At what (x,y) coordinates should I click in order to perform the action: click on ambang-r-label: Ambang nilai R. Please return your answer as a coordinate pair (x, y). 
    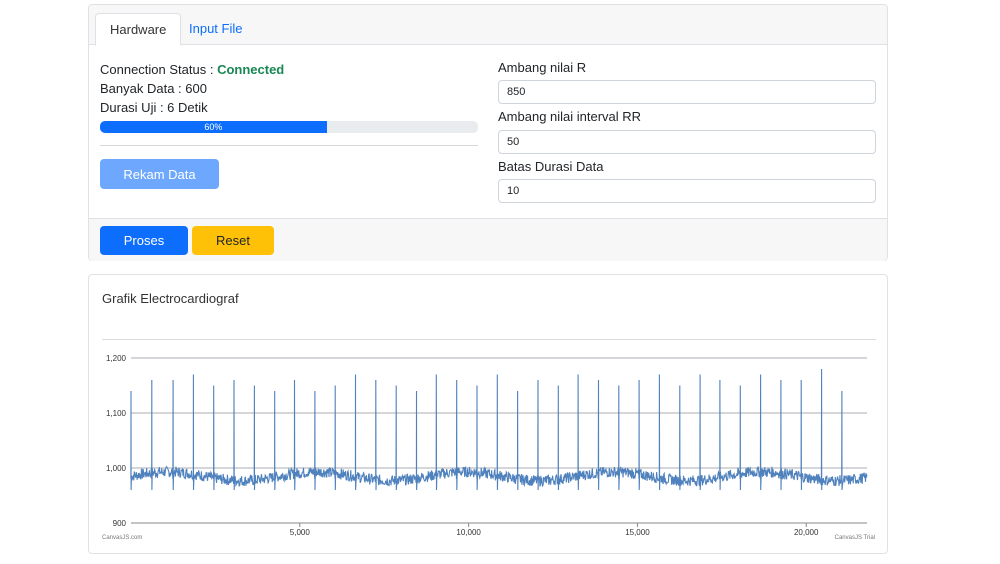
    Looking at the image, I should click on (542, 67).